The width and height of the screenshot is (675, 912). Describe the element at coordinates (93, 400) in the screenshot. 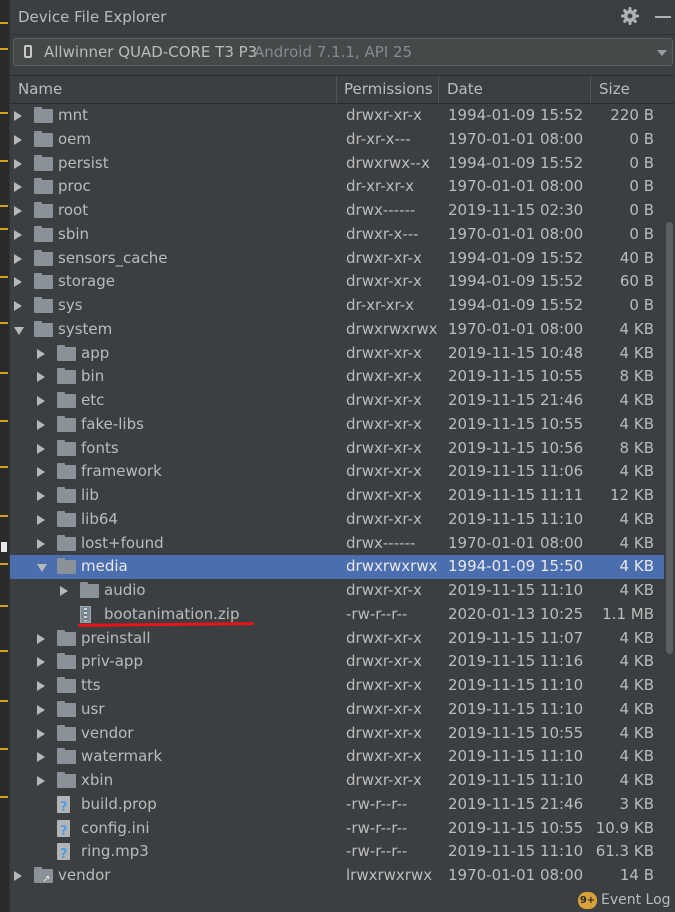

I see `file-name: etc` at that location.